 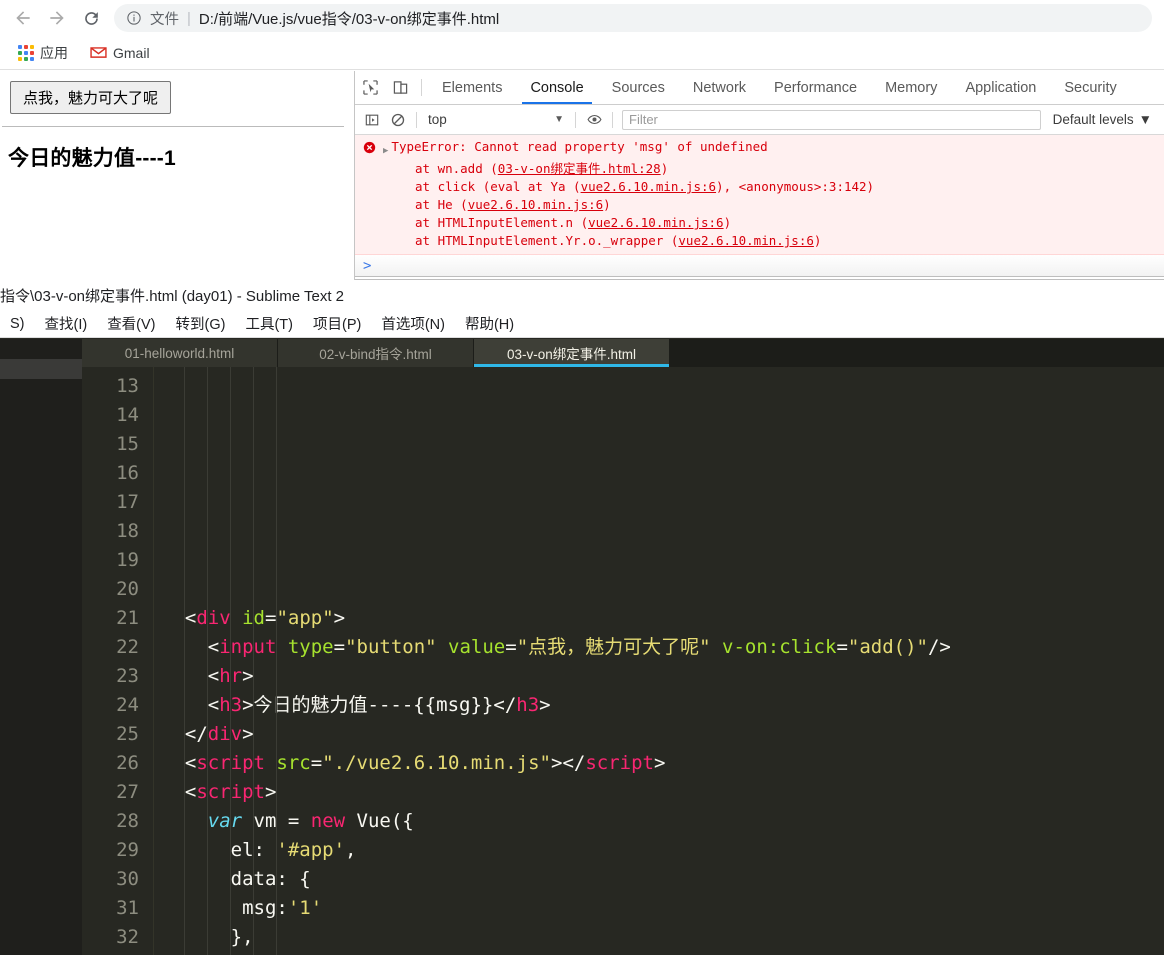 What do you see at coordinates (376, 353) in the screenshot?
I see `editor-tab-02-v-bind: 02-v-bind指令.html` at bounding box center [376, 353].